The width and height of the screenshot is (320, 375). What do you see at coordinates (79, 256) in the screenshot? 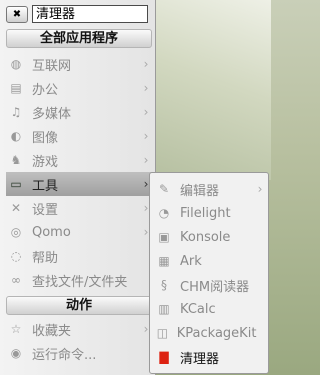
I see `menu-item-8: ◌ 帮助` at bounding box center [79, 256].